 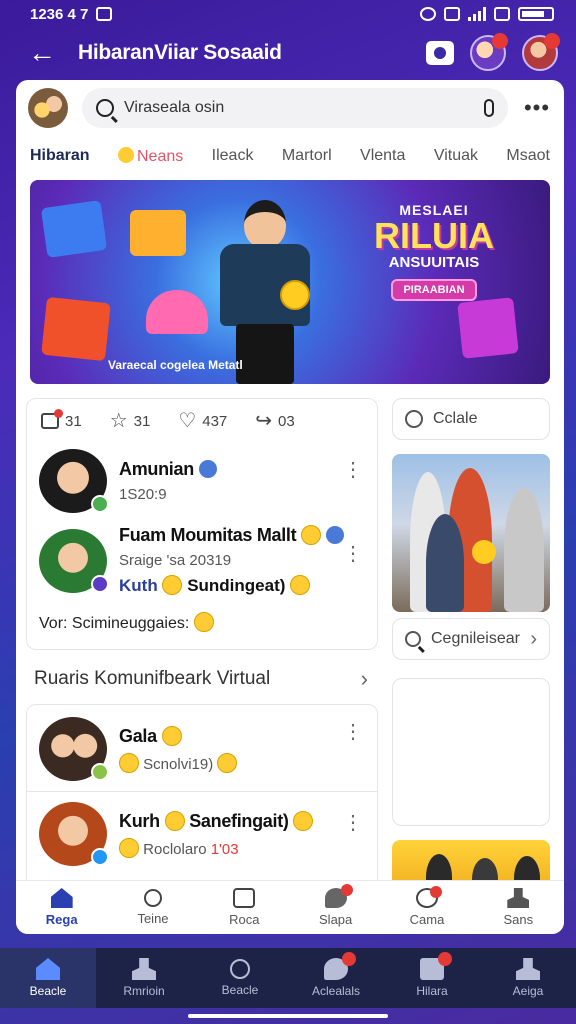 I want to click on list-item: Gala Scnolvi19) ⋮, so click(x=202, y=746).